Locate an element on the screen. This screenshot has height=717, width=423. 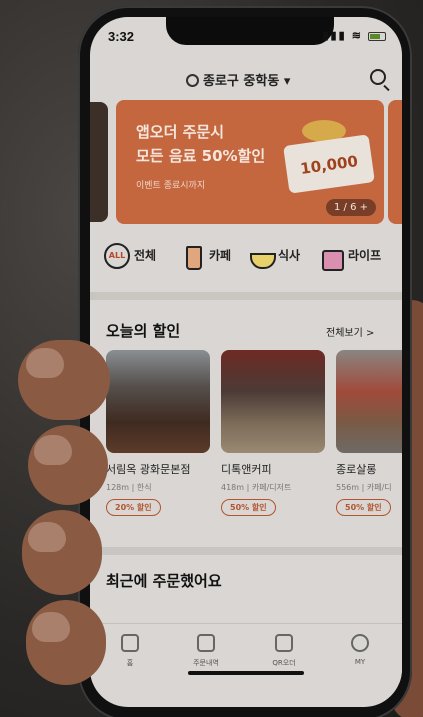
banner-prev-slide is located at coordinates (99, 162).